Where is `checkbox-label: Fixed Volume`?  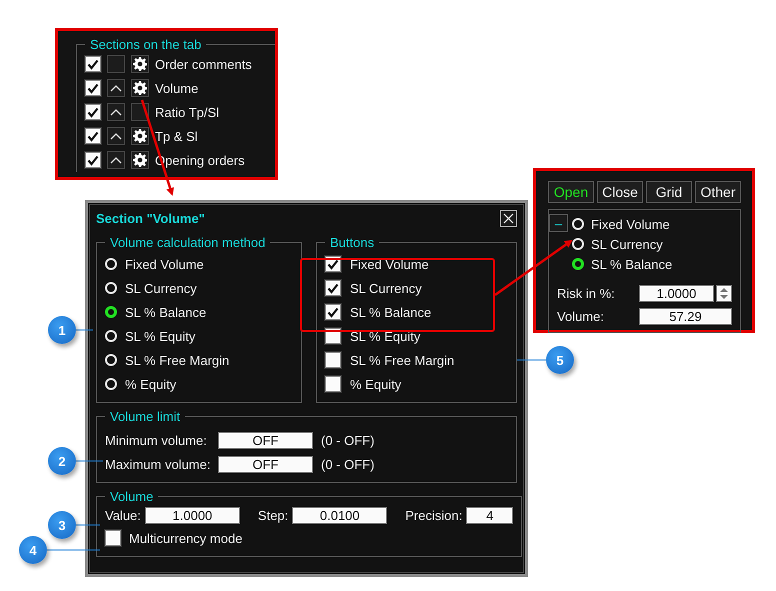 checkbox-label: Fixed Volume is located at coordinates (389, 264).